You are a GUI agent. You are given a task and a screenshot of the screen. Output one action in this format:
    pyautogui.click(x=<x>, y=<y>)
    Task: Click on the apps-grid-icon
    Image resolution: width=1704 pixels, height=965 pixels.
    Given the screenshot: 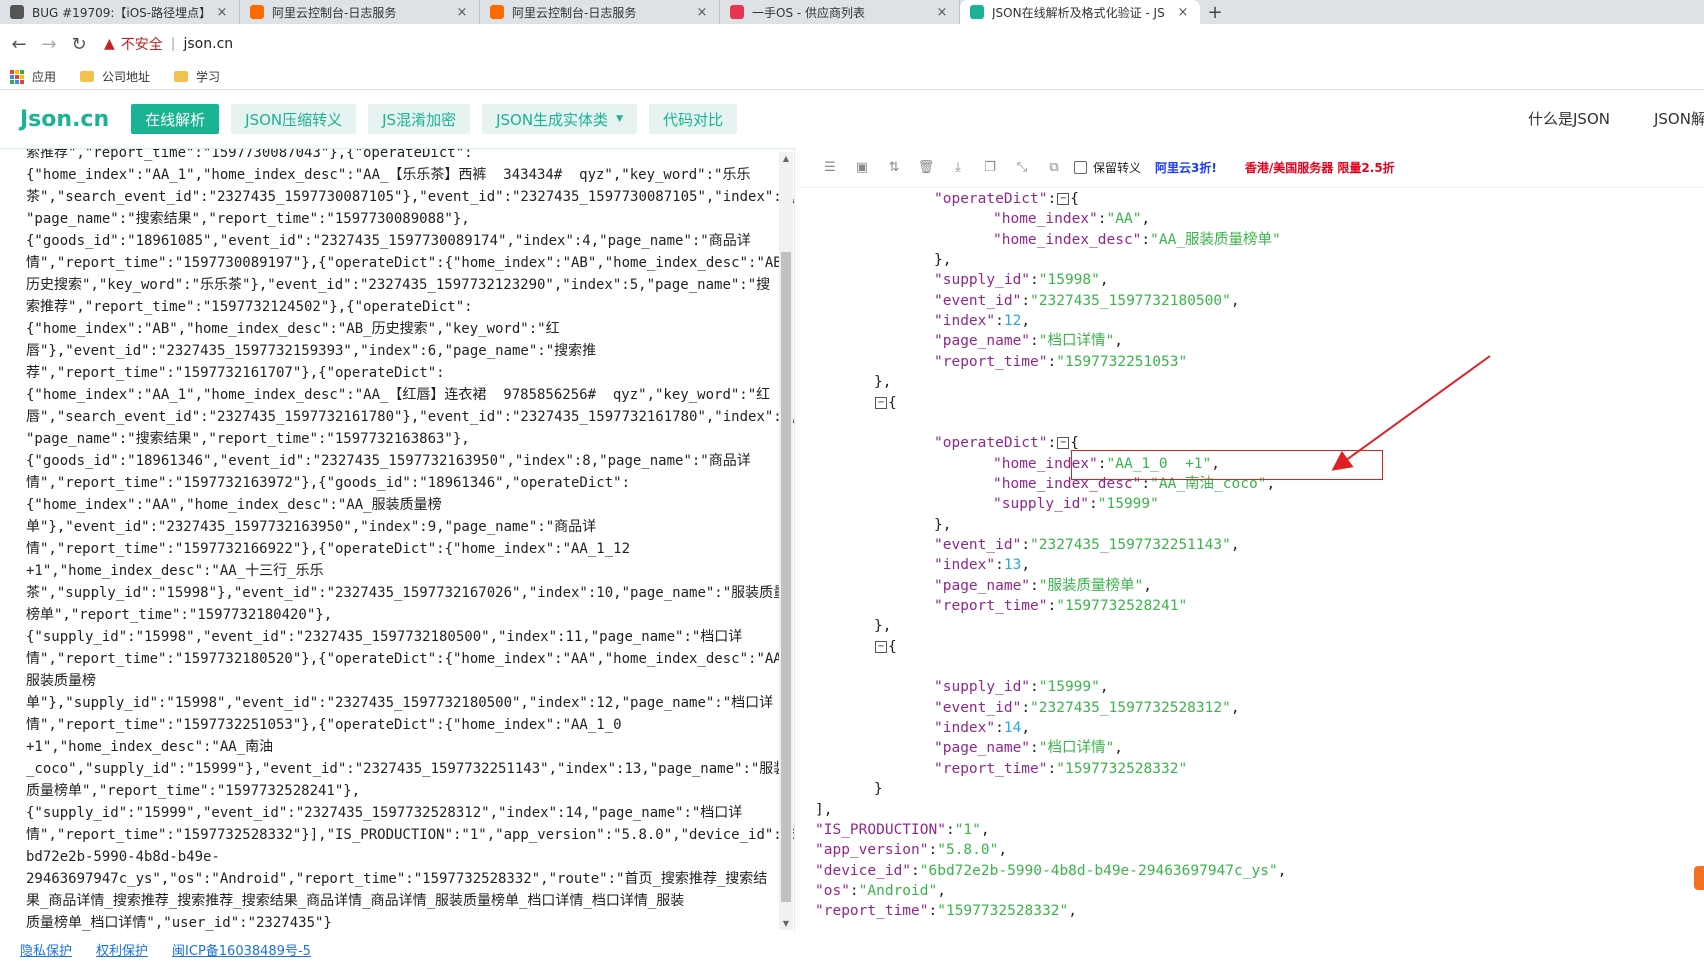 What is the action you would take?
    pyautogui.click(x=17, y=76)
    